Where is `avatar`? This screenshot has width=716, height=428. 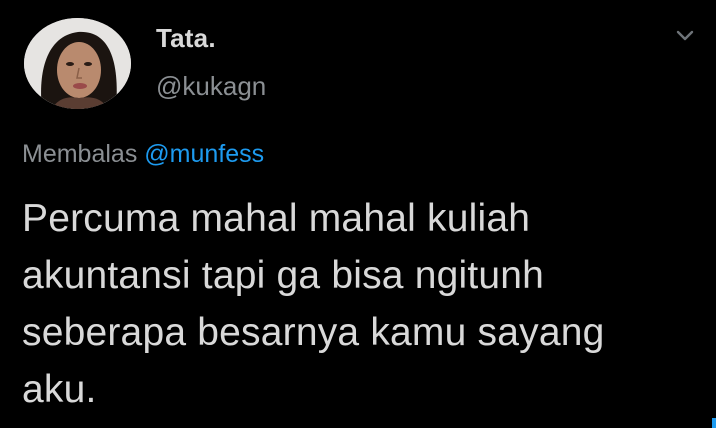 avatar is located at coordinates (77, 63).